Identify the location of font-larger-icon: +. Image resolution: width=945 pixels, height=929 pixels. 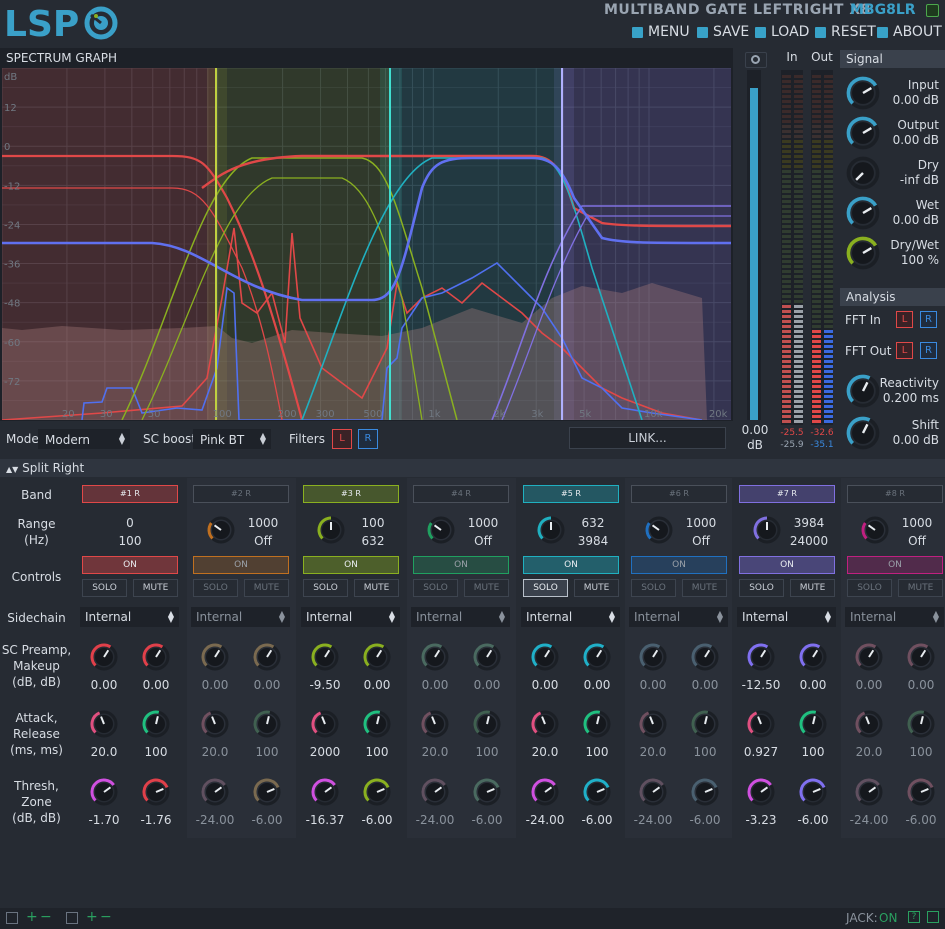
(92, 917).